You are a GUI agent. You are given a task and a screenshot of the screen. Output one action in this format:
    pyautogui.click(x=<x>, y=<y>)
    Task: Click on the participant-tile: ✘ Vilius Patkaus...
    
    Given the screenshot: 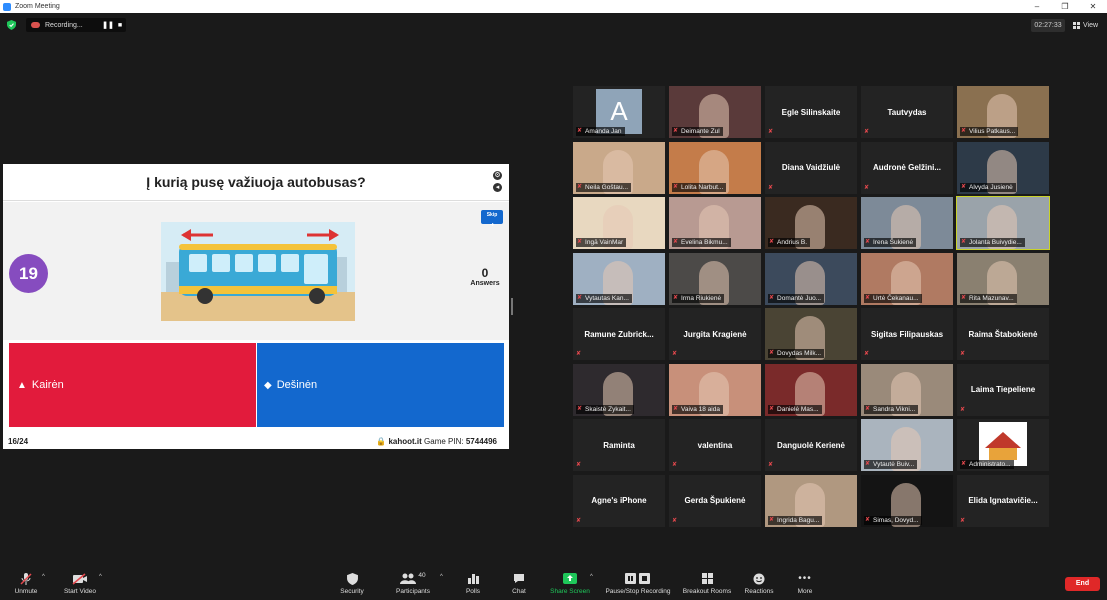 What is the action you would take?
    pyautogui.click(x=1003, y=112)
    